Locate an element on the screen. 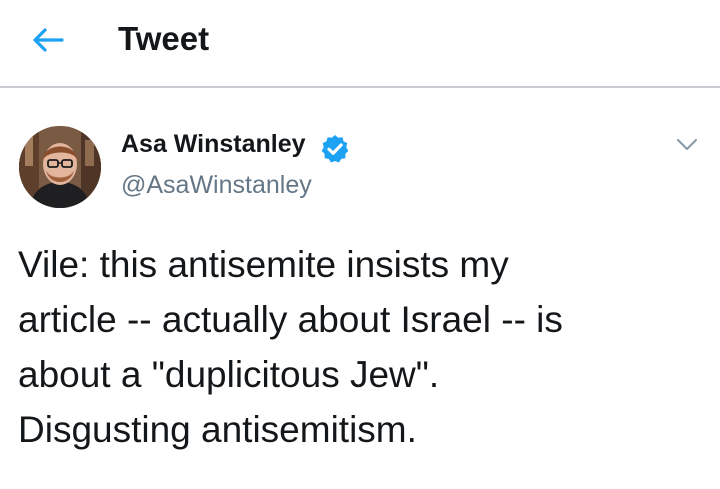 The width and height of the screenshot is (720, 489). arrow-left-icon is located at coordinates (48, 40).